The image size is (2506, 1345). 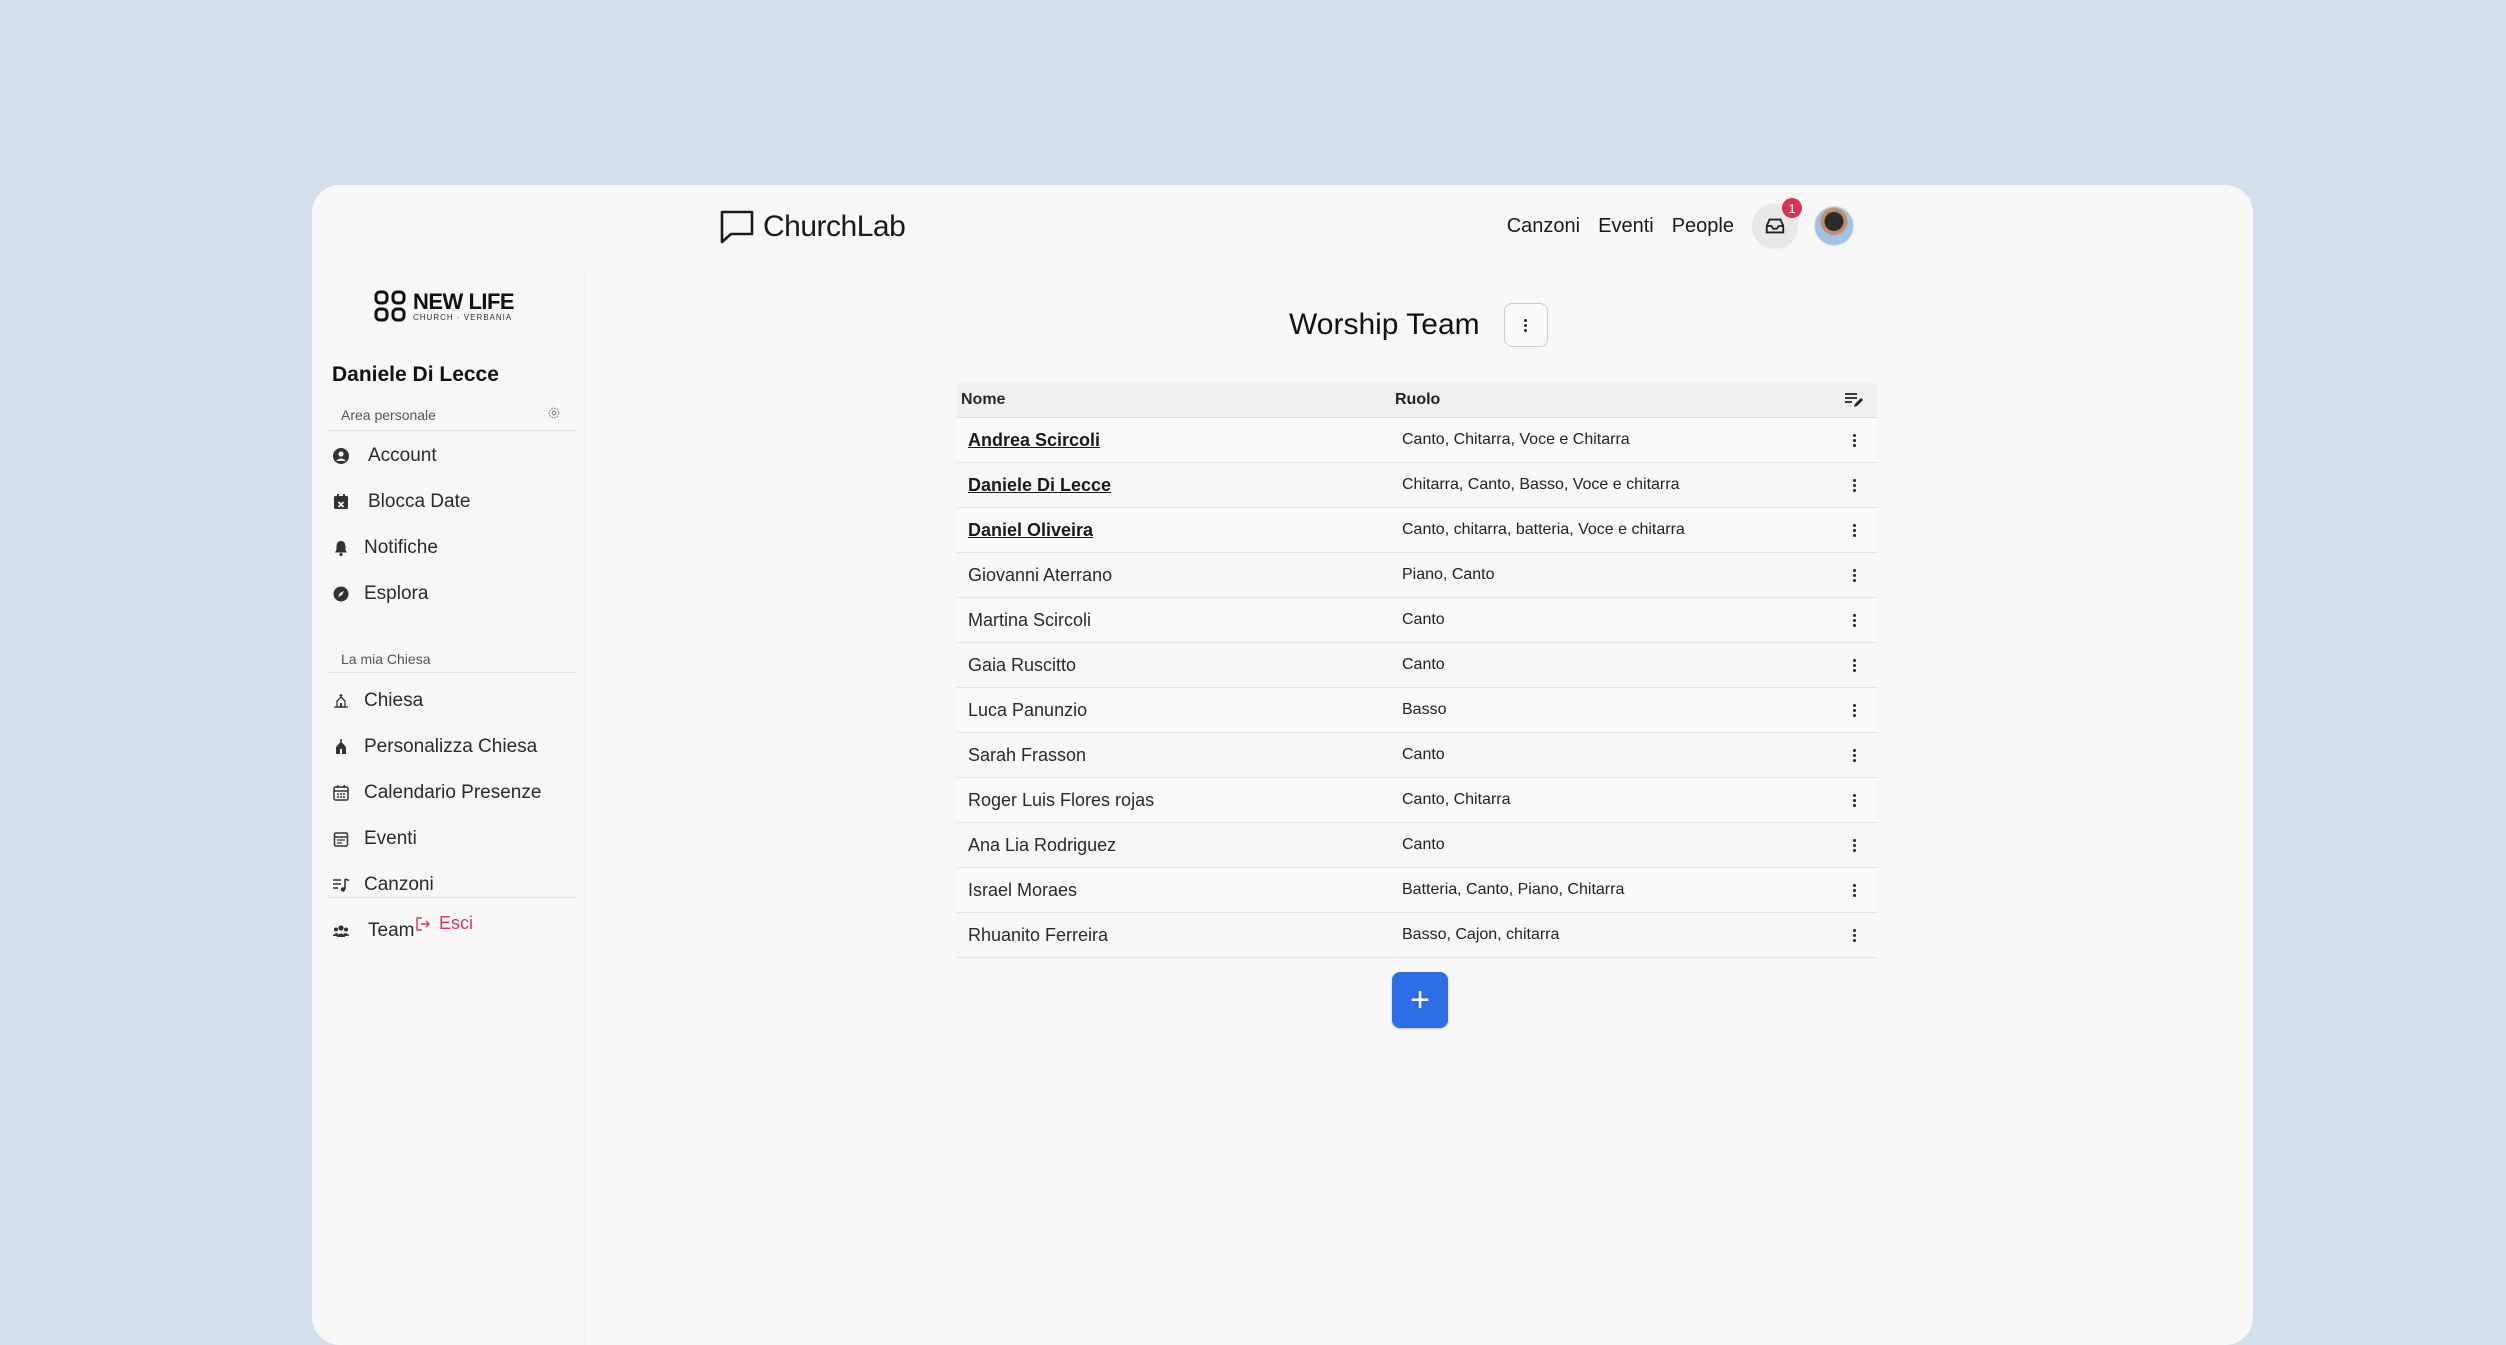 I want to click on church-edit-icon, so click(x=341, y=746).